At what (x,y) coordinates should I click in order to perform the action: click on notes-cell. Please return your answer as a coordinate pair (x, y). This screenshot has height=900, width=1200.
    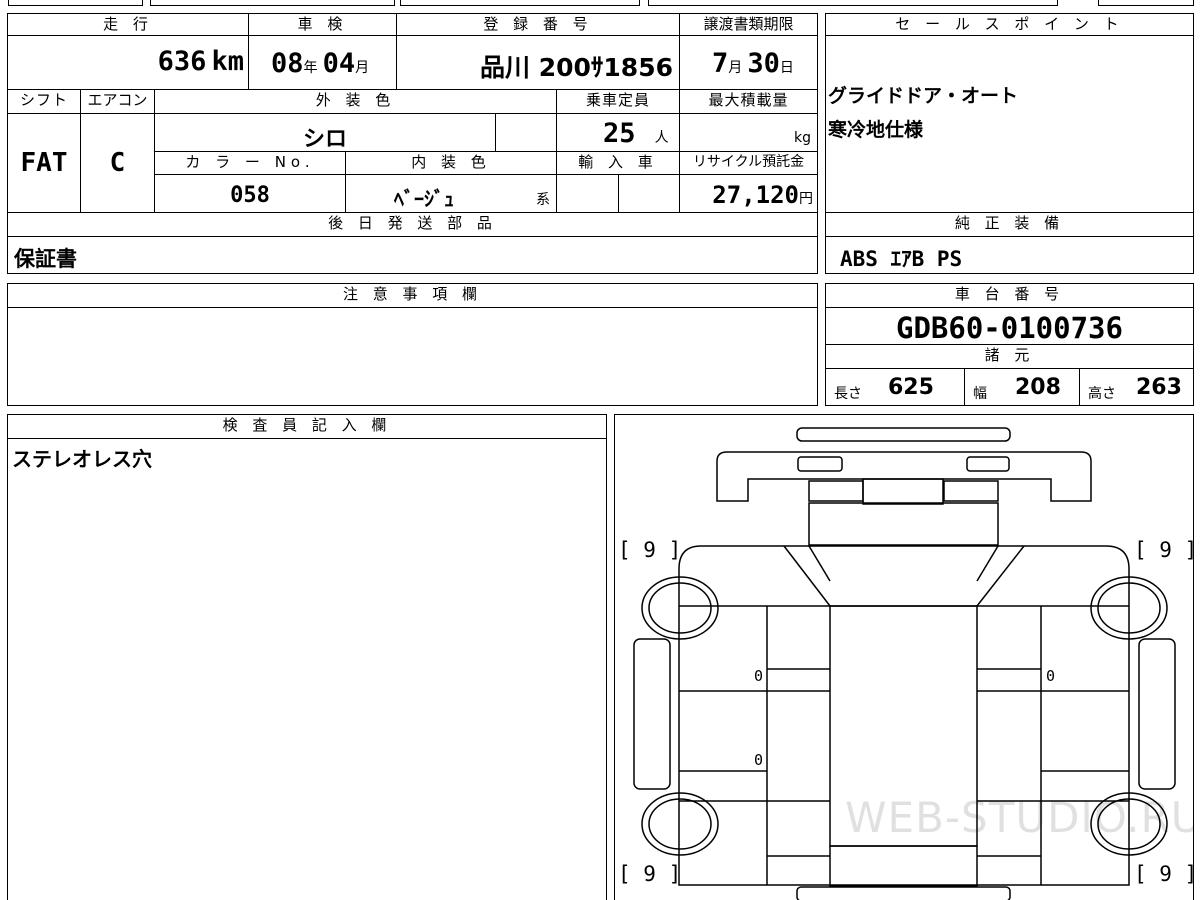
    Looking at the image, I should click on (412, 356).